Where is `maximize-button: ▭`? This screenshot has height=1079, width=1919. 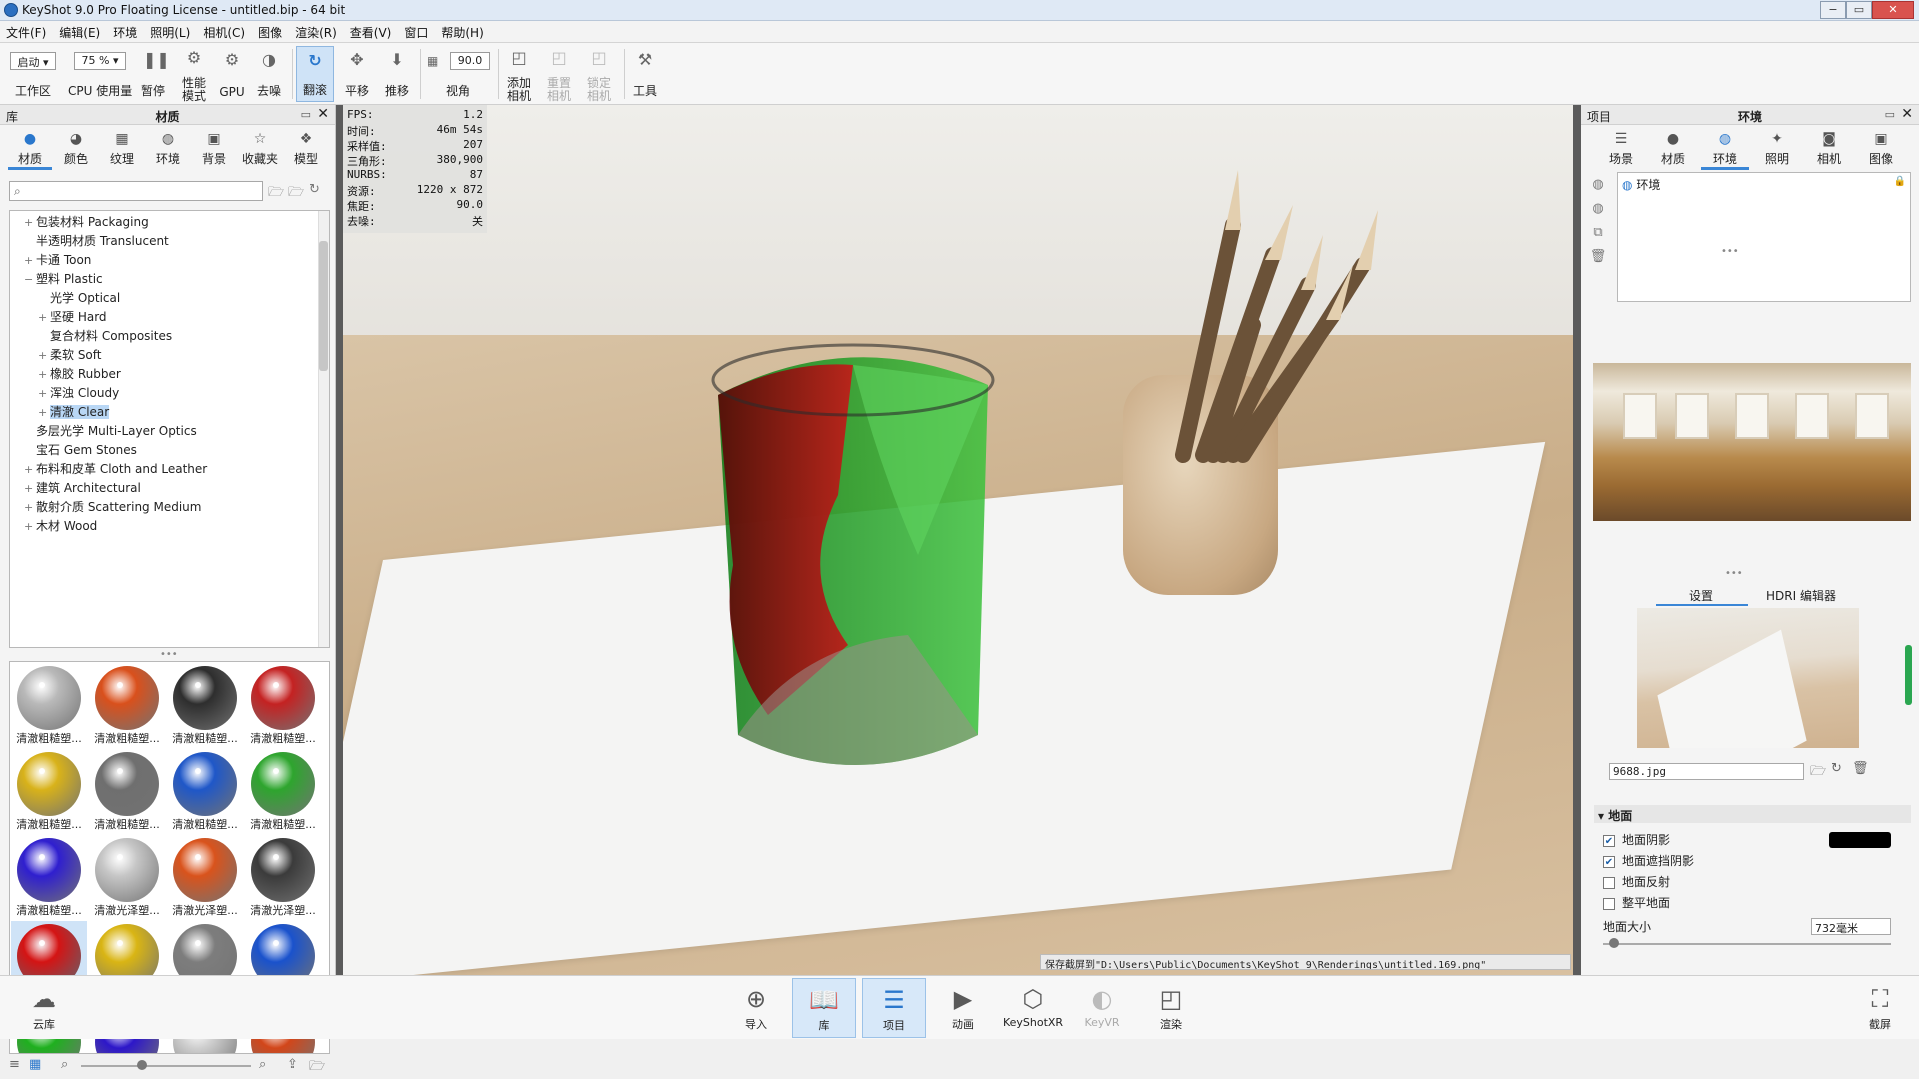 maximize-button: ▭ is located at coordinates (1859, 10).